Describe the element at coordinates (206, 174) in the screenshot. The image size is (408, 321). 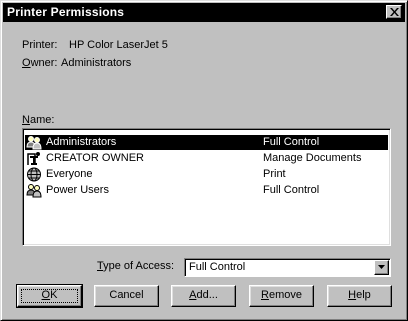
I see `list-item: Everyone Print` at that location.